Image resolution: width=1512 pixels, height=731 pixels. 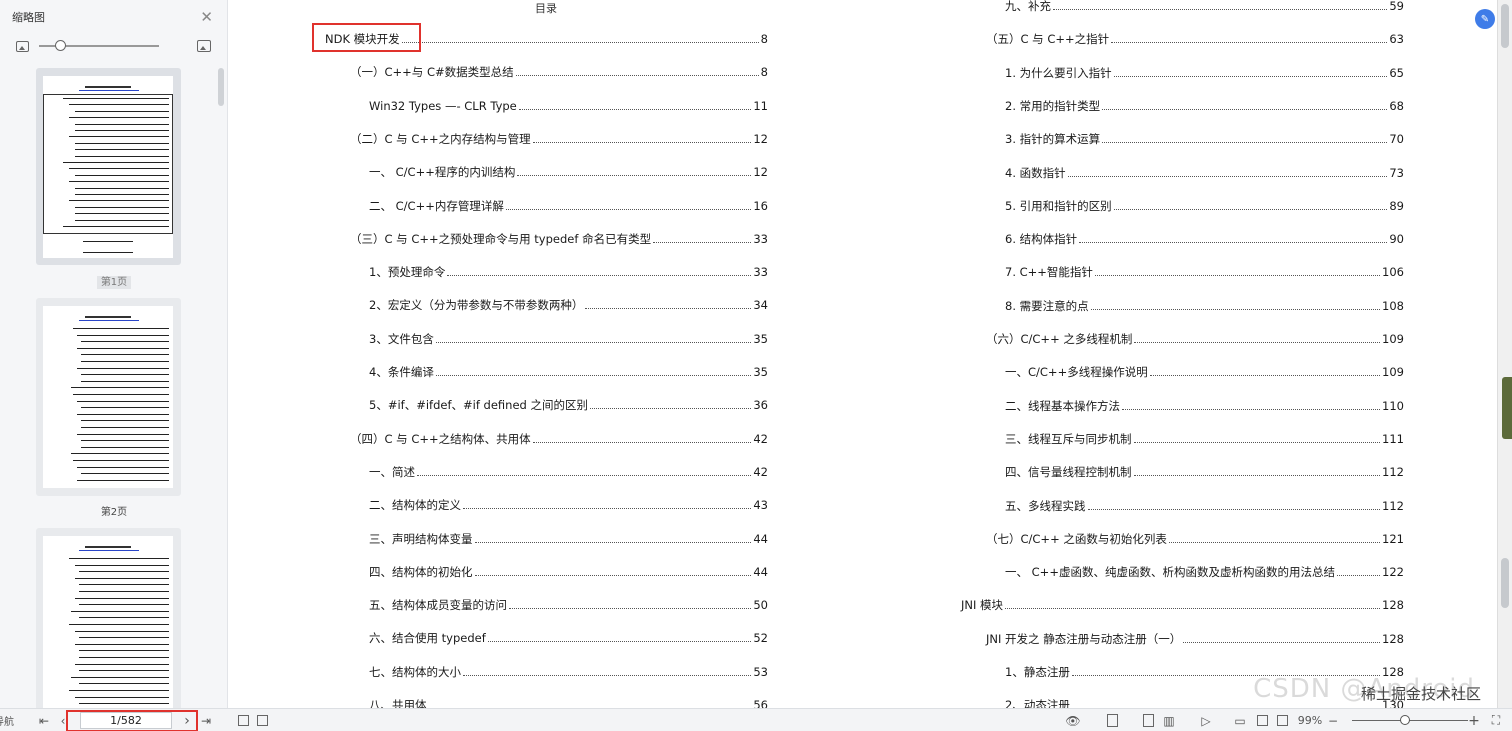 I want to click on back-icon, so click(x=243, y=720).